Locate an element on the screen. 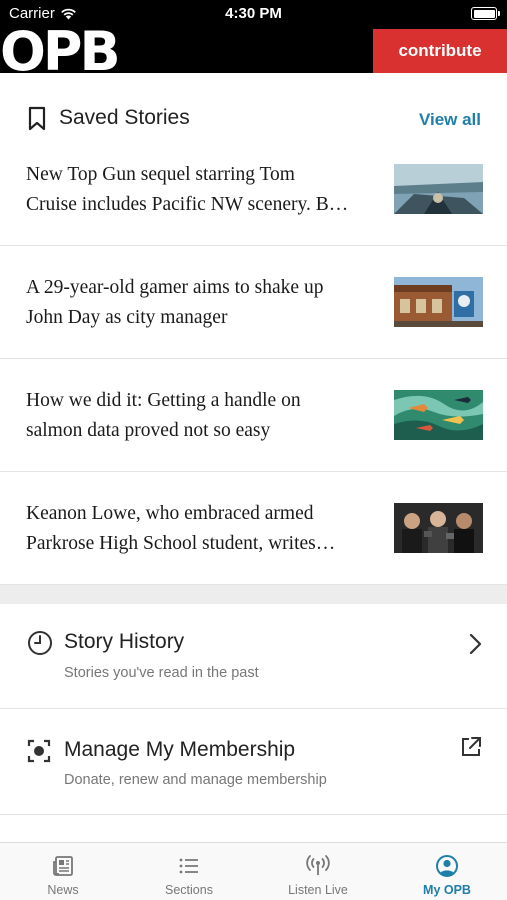  tab-news: News is located at coordinates (63, 871).